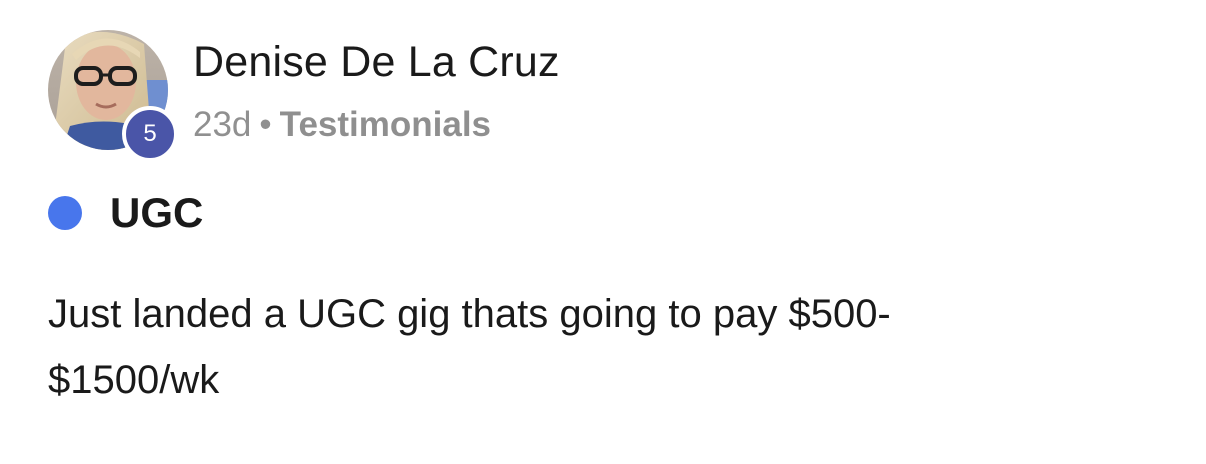 This screenshot has width=1206, height=464. I want to click on post-category-link: Testimonials, so click(385, 124).